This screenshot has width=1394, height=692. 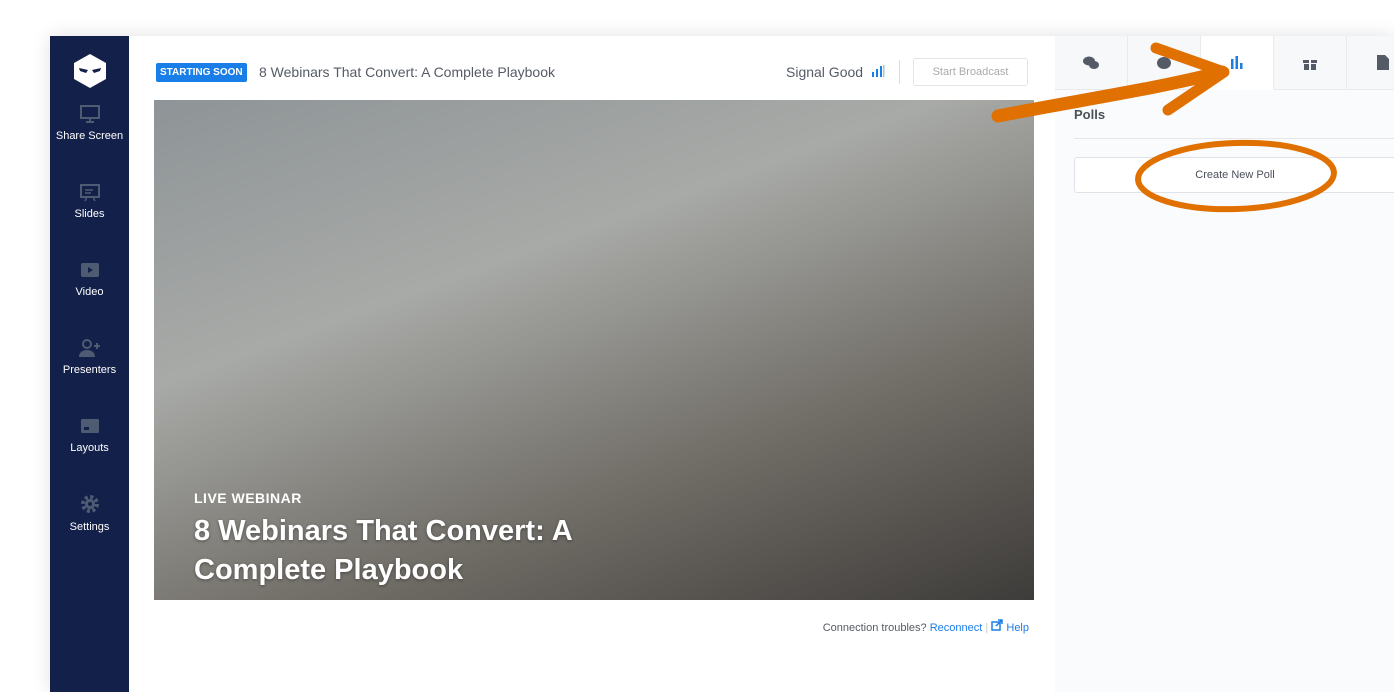 I want to click on layout-icon, so click(x=89, y=426).